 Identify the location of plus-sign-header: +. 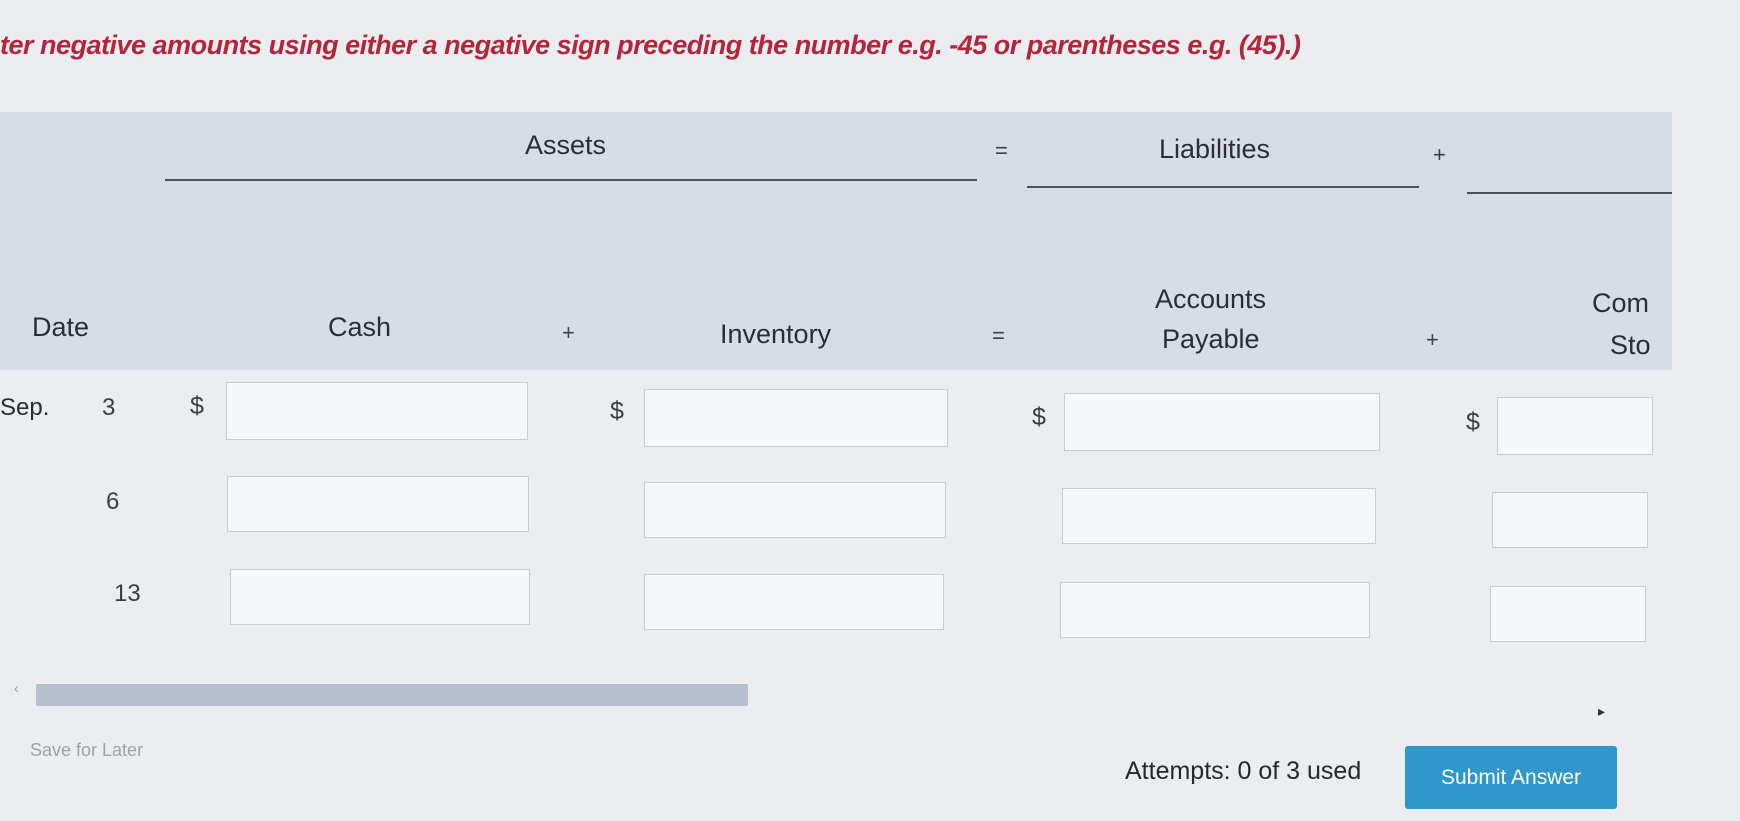
(1439, 154).